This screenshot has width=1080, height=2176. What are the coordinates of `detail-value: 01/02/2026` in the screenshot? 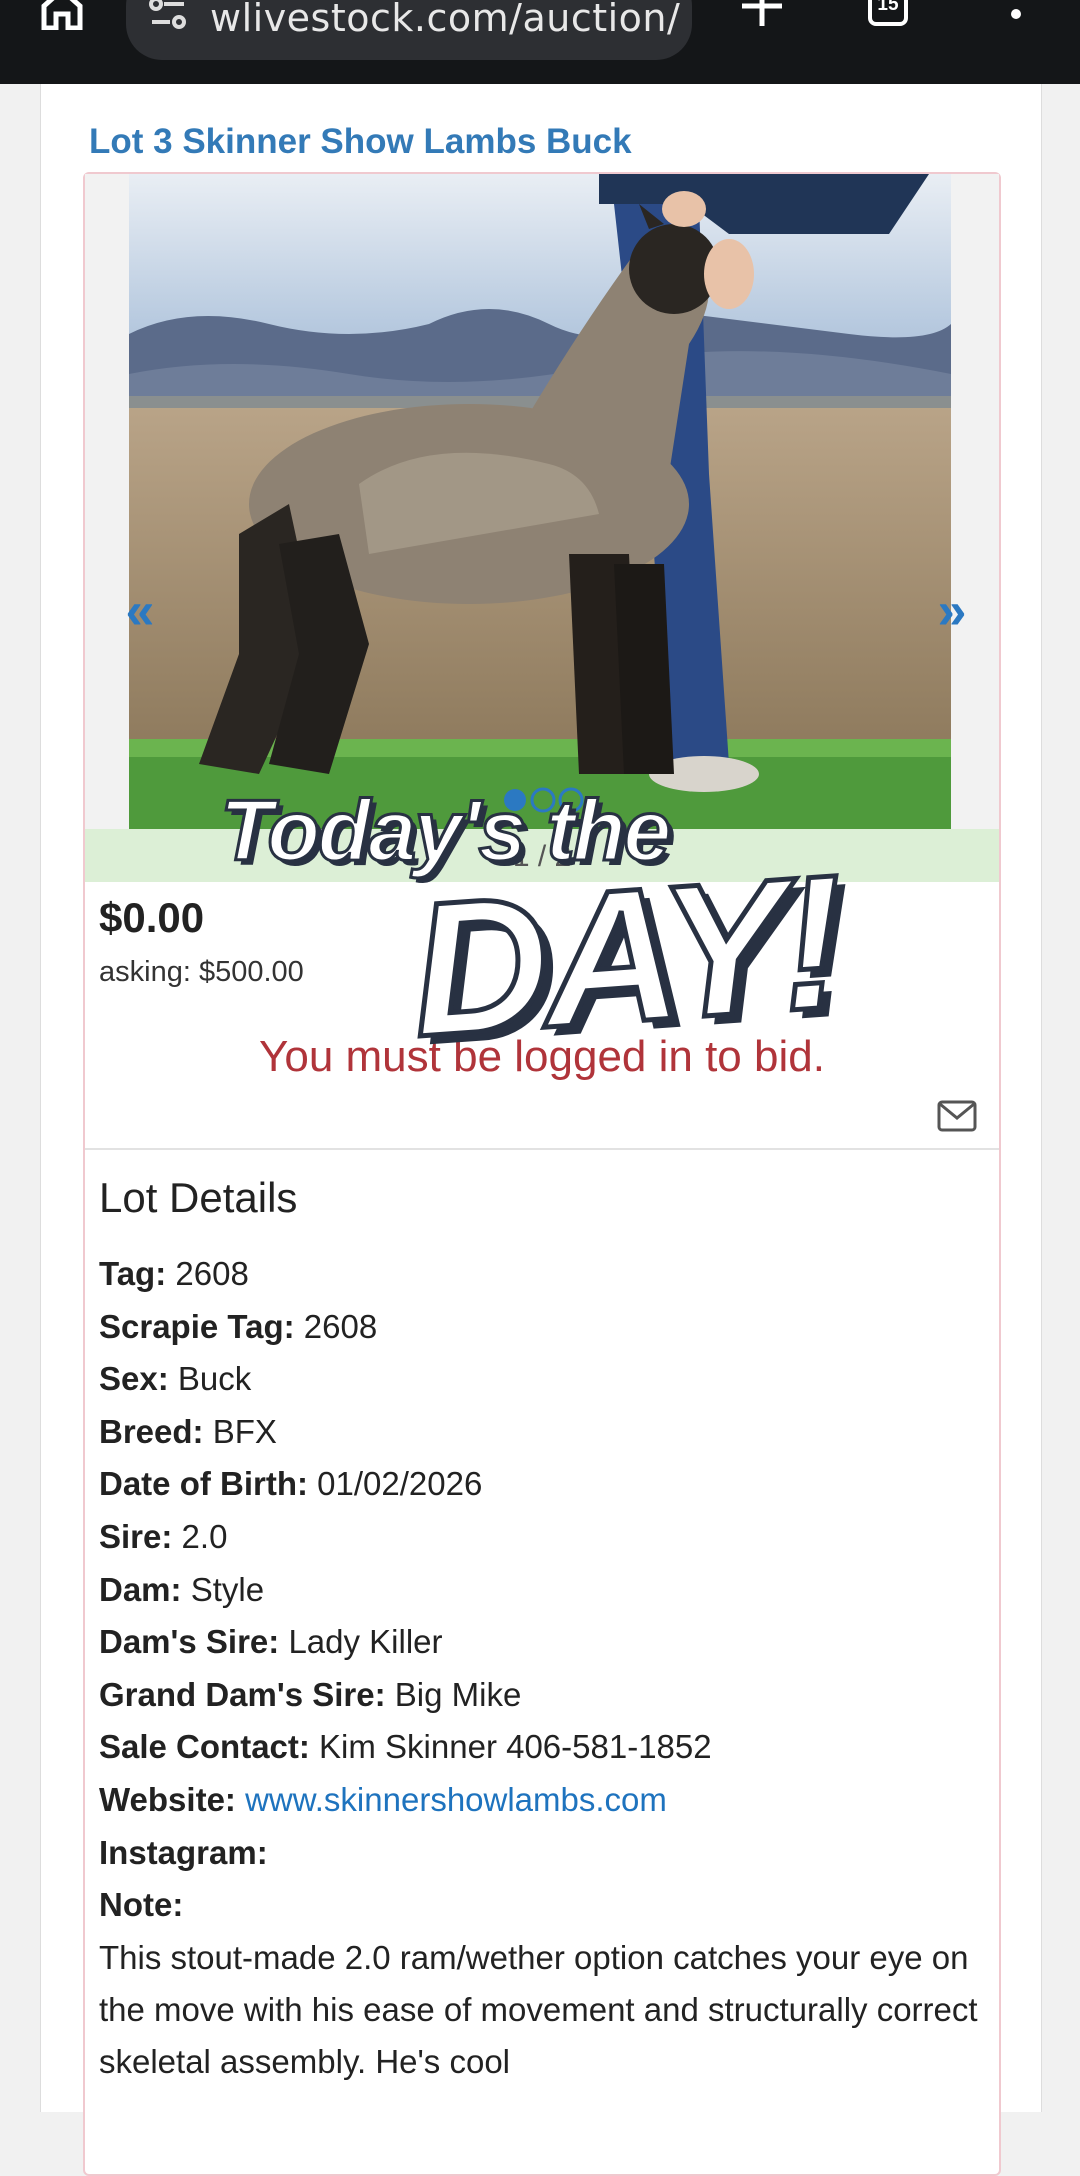 It's located at (400, 1484).